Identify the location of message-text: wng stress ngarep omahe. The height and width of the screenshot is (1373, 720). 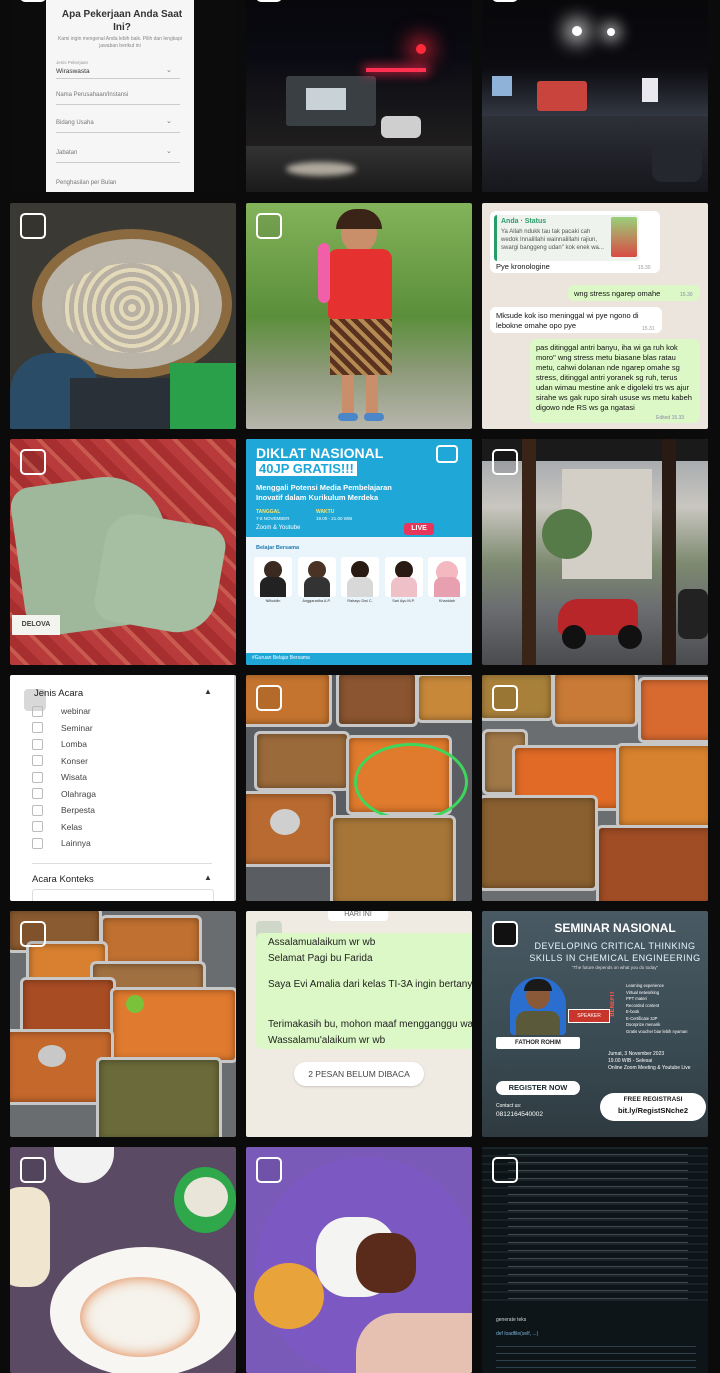
(617, 293).